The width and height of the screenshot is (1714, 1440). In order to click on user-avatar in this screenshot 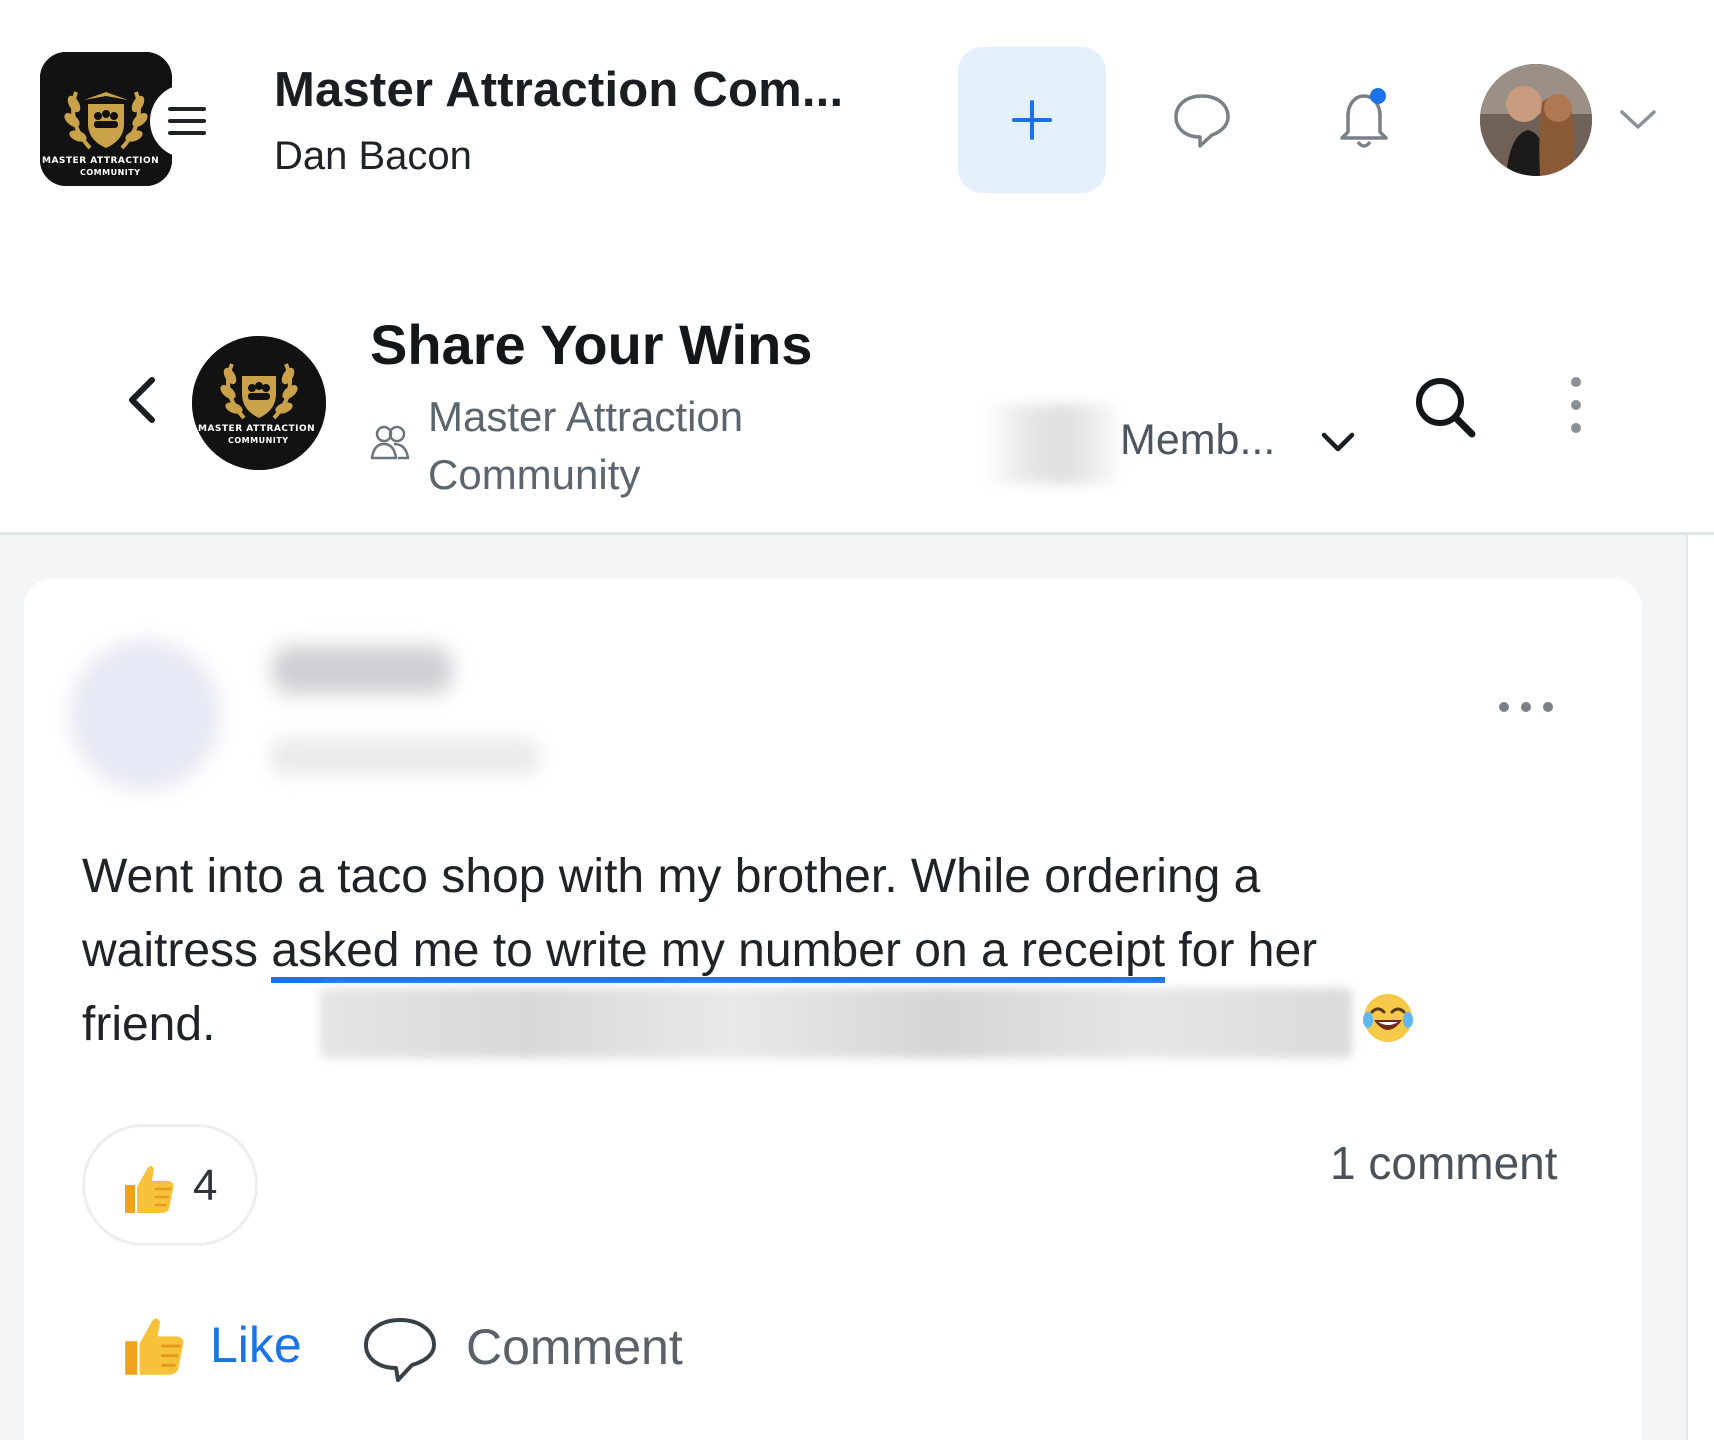, I will do `click(1536, 120)`.